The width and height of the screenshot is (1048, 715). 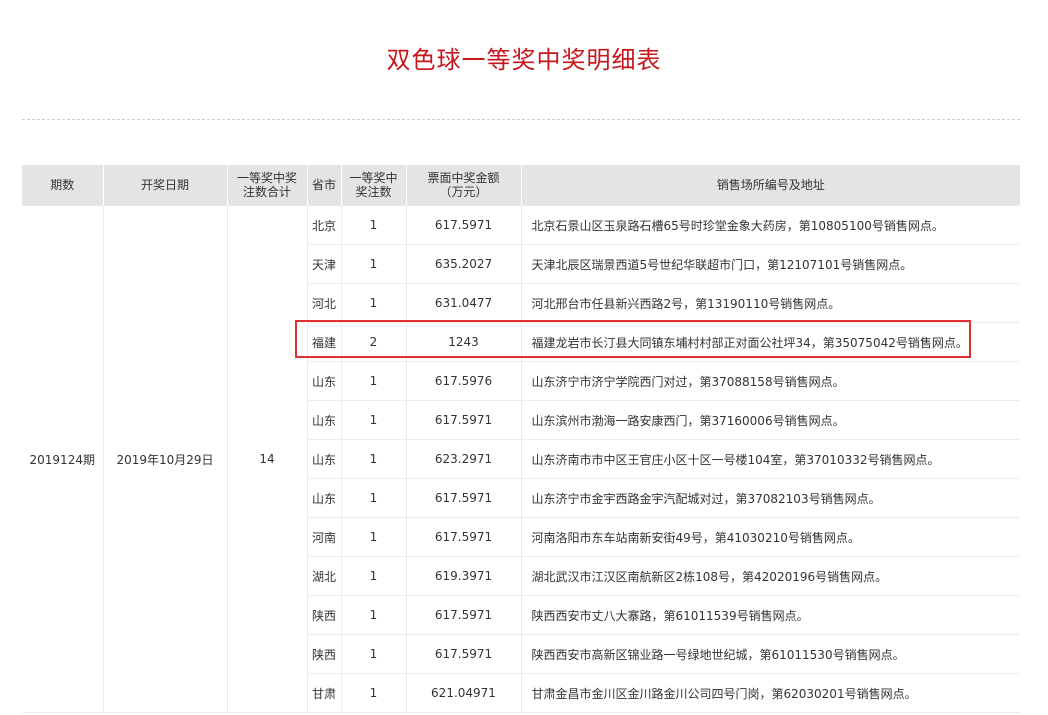 What do you see at coordinates (770, 225) in the screenshot?
I see `address-cell: 北京石景山区玉泉路石槽65号时珍堂金象大药房，第10805100号销售网点。` at bounding box center [770, 225].